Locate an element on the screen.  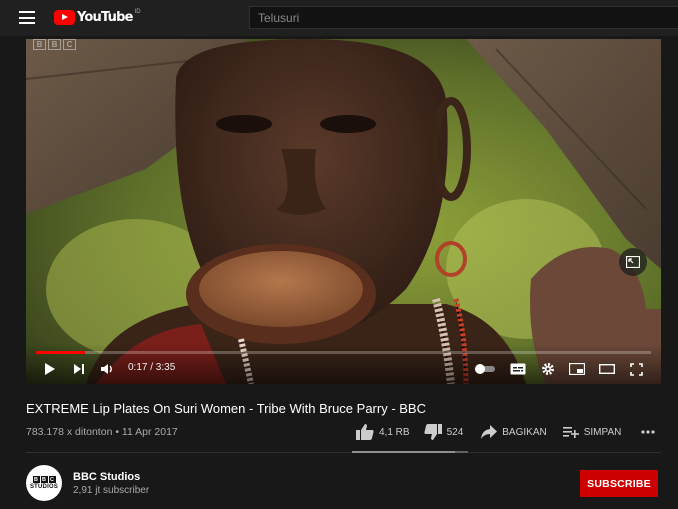
subscriber-count: 2,91 jt subscriber is located at coordinates (111, 490).